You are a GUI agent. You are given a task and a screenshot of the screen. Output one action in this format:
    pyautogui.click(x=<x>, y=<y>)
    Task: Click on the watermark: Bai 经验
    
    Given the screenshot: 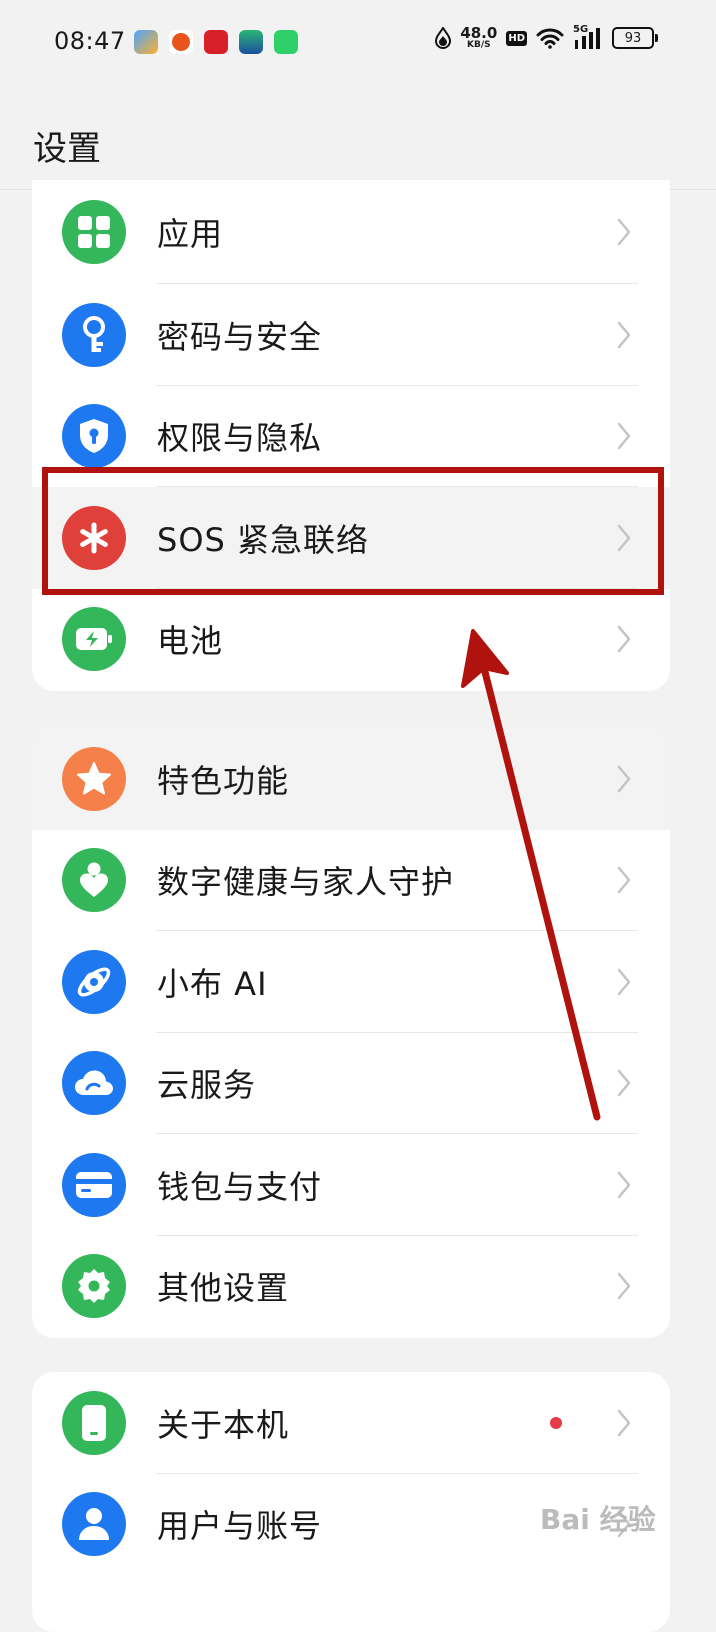 What is the action you would take?
    pyautogui.click(x=598, y=1519)
    